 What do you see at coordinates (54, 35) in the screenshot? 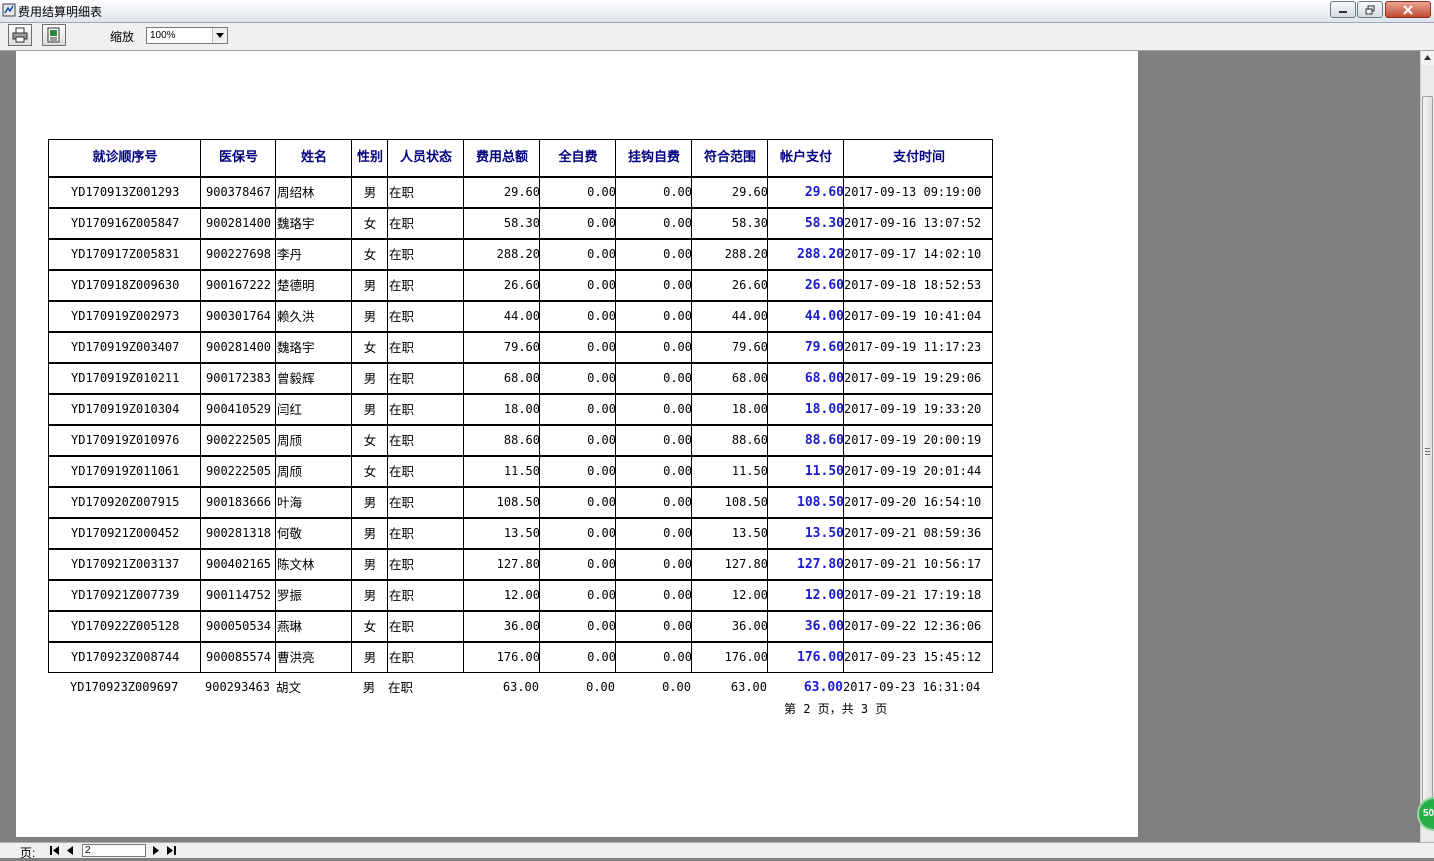
I see `export-button` at bounding box center [54, 35].